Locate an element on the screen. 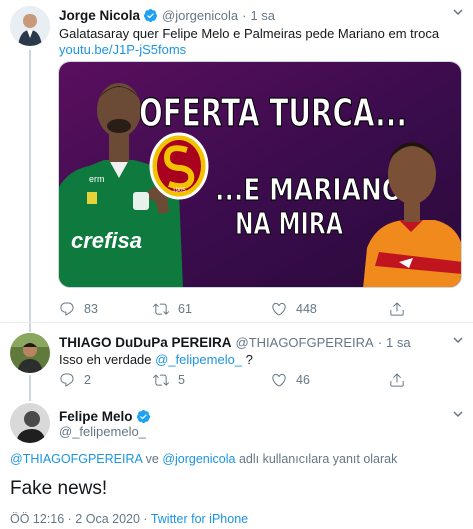  tweet-header: Jorge Nicola @jorgenicola · 1 sa is located at coordinates (167, 15).